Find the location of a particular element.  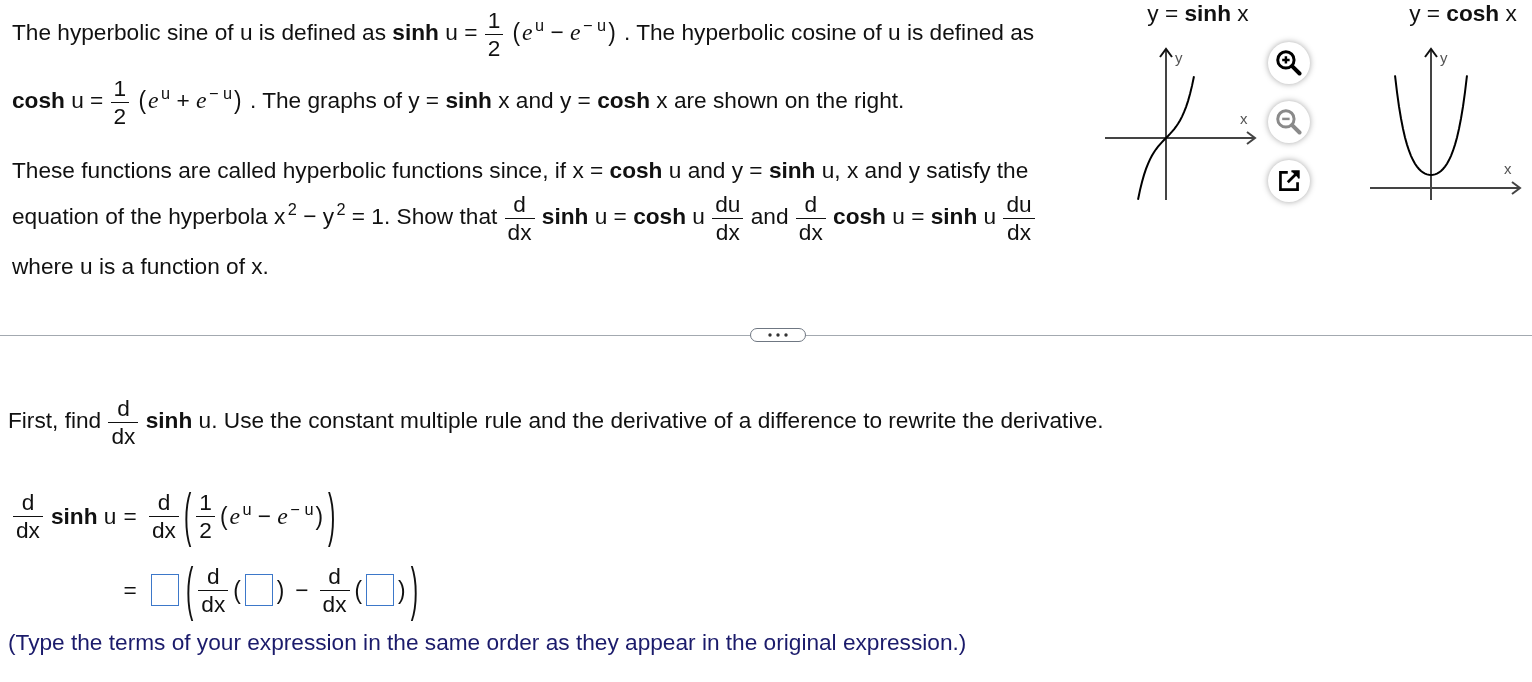

graph-title: y = sinh x is located at coordinates (1198, 13).